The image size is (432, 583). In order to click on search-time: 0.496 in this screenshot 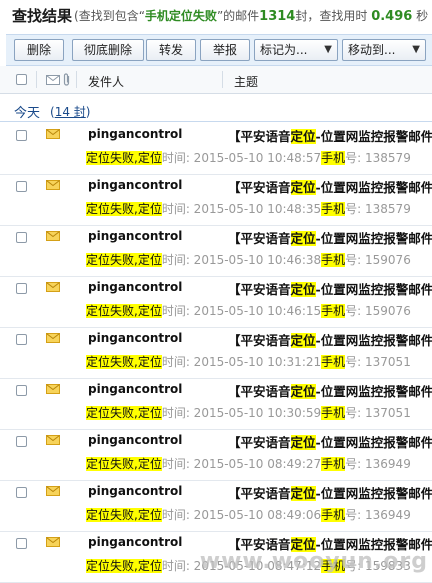, I will do `click(392, 16)`.